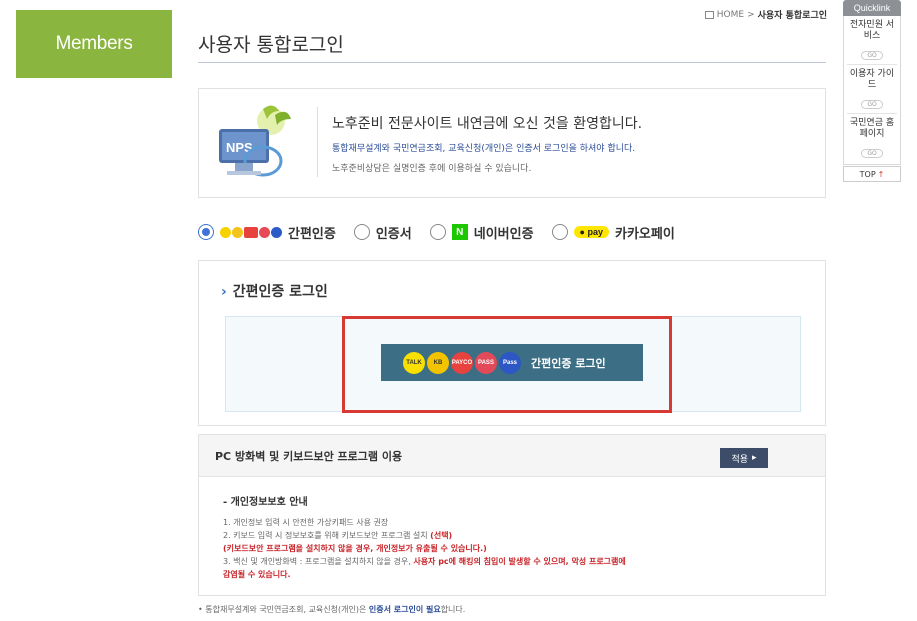 This screenshot has height=621, width=917. I want to click on members-banner: Members, so click(94, 44).